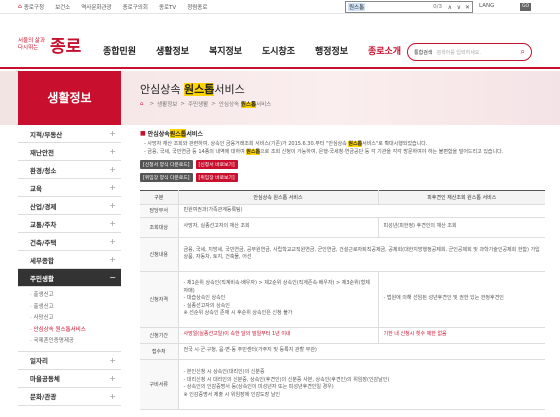 The width and height of the screenshot is (560, 417). I want to click on search-icon: ⌕, so click(523, 52).